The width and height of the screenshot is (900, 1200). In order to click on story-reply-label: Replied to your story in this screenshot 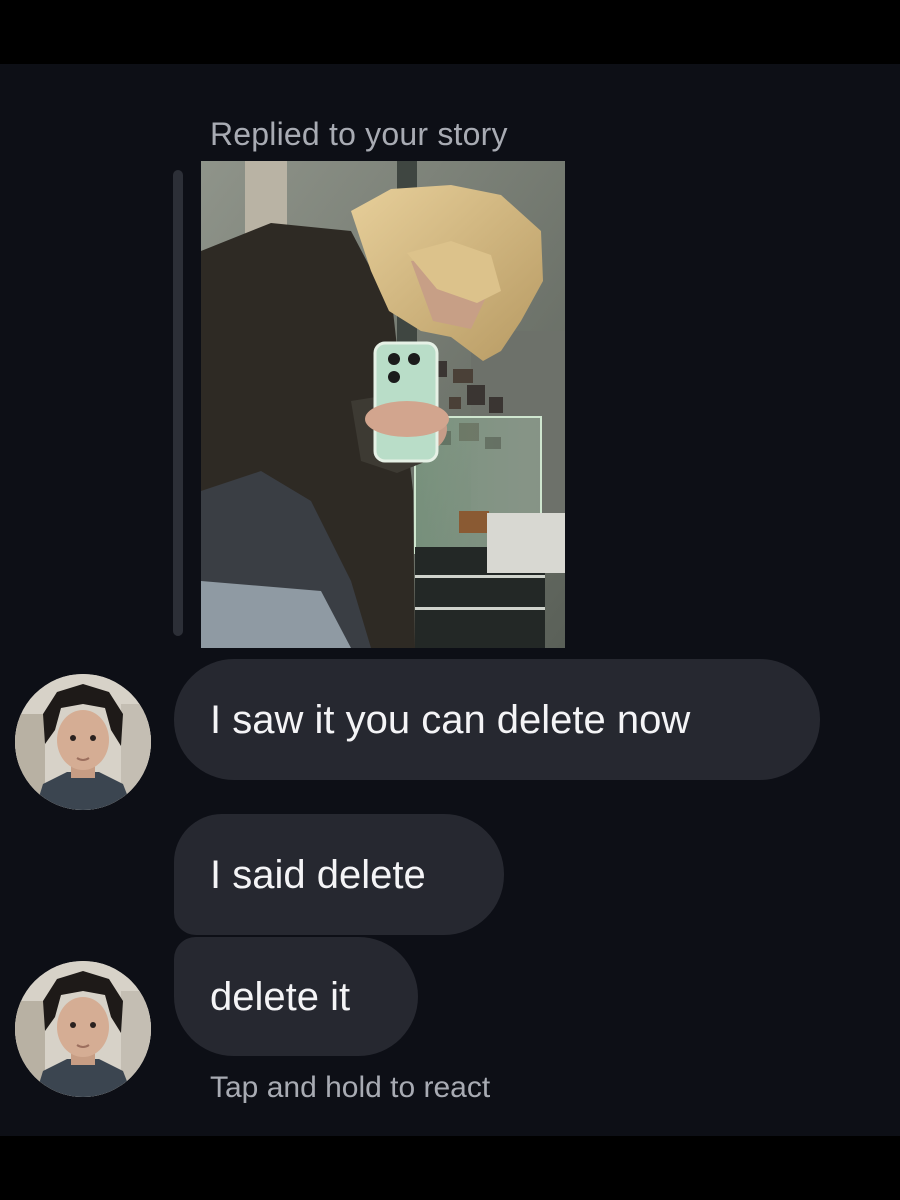, I will do `click(359, 134)`.